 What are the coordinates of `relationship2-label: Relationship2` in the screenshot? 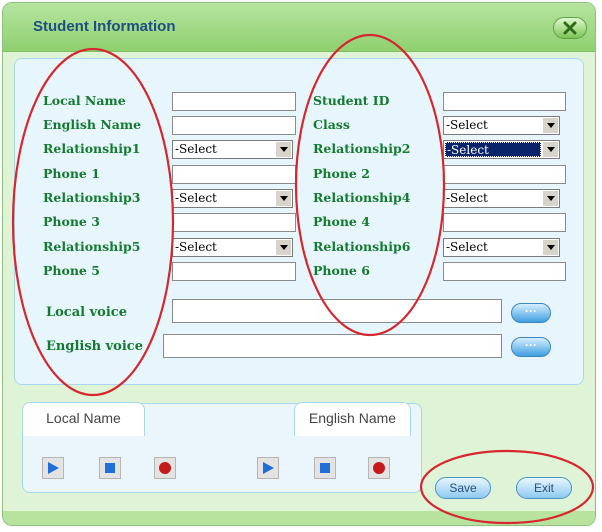 It's located at (362, 148).